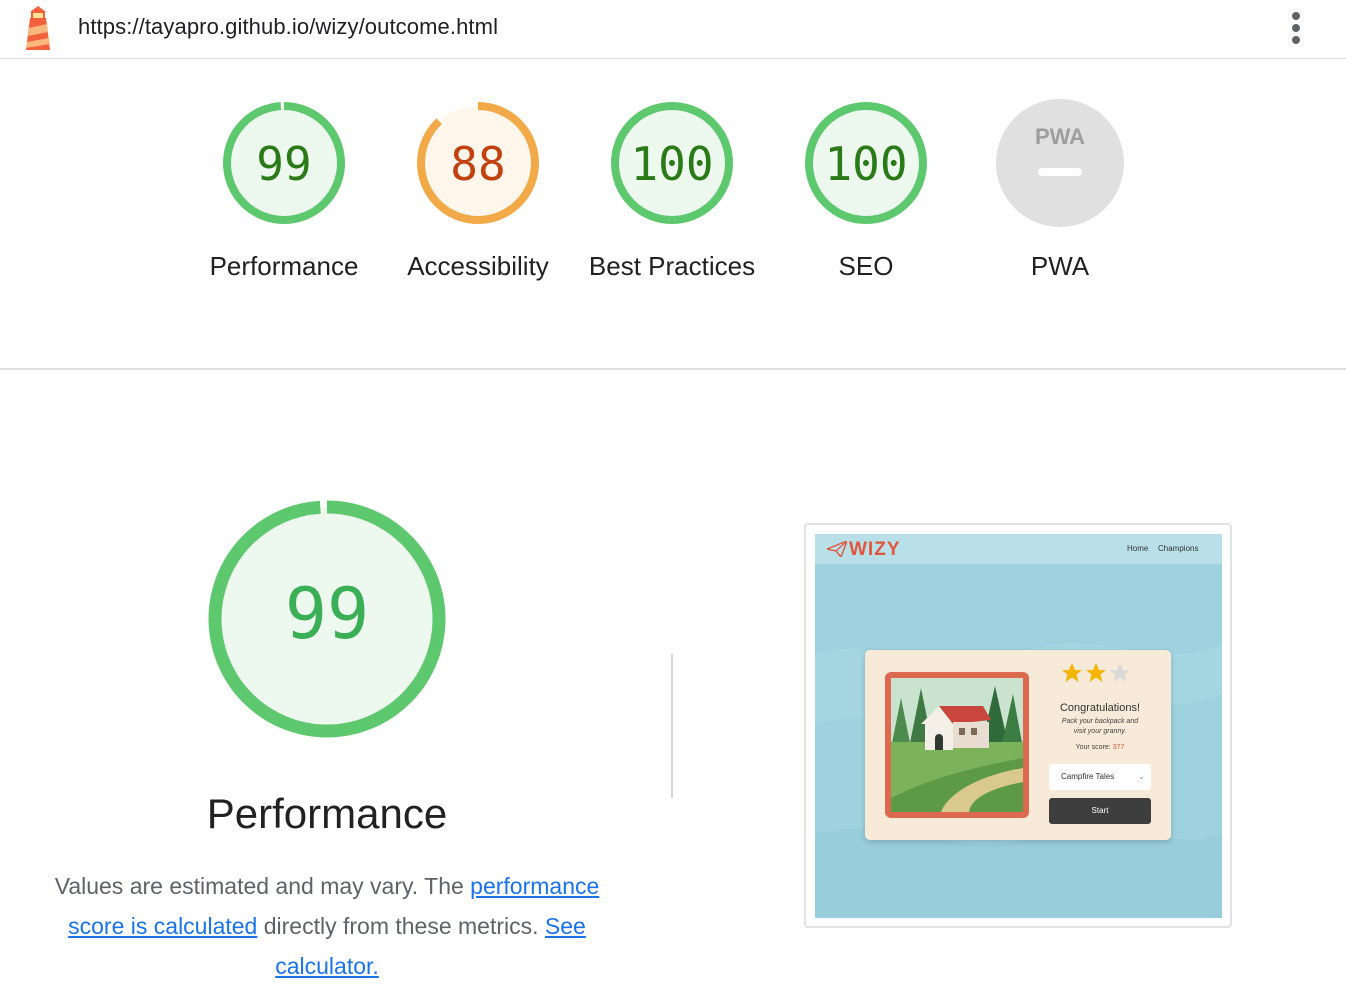 The height and width of the screenshot is (1004, 1346). Describe the element at coordinates (1088, 776) in the screenshot. I see `select-value: Campfire Tales` at that location.